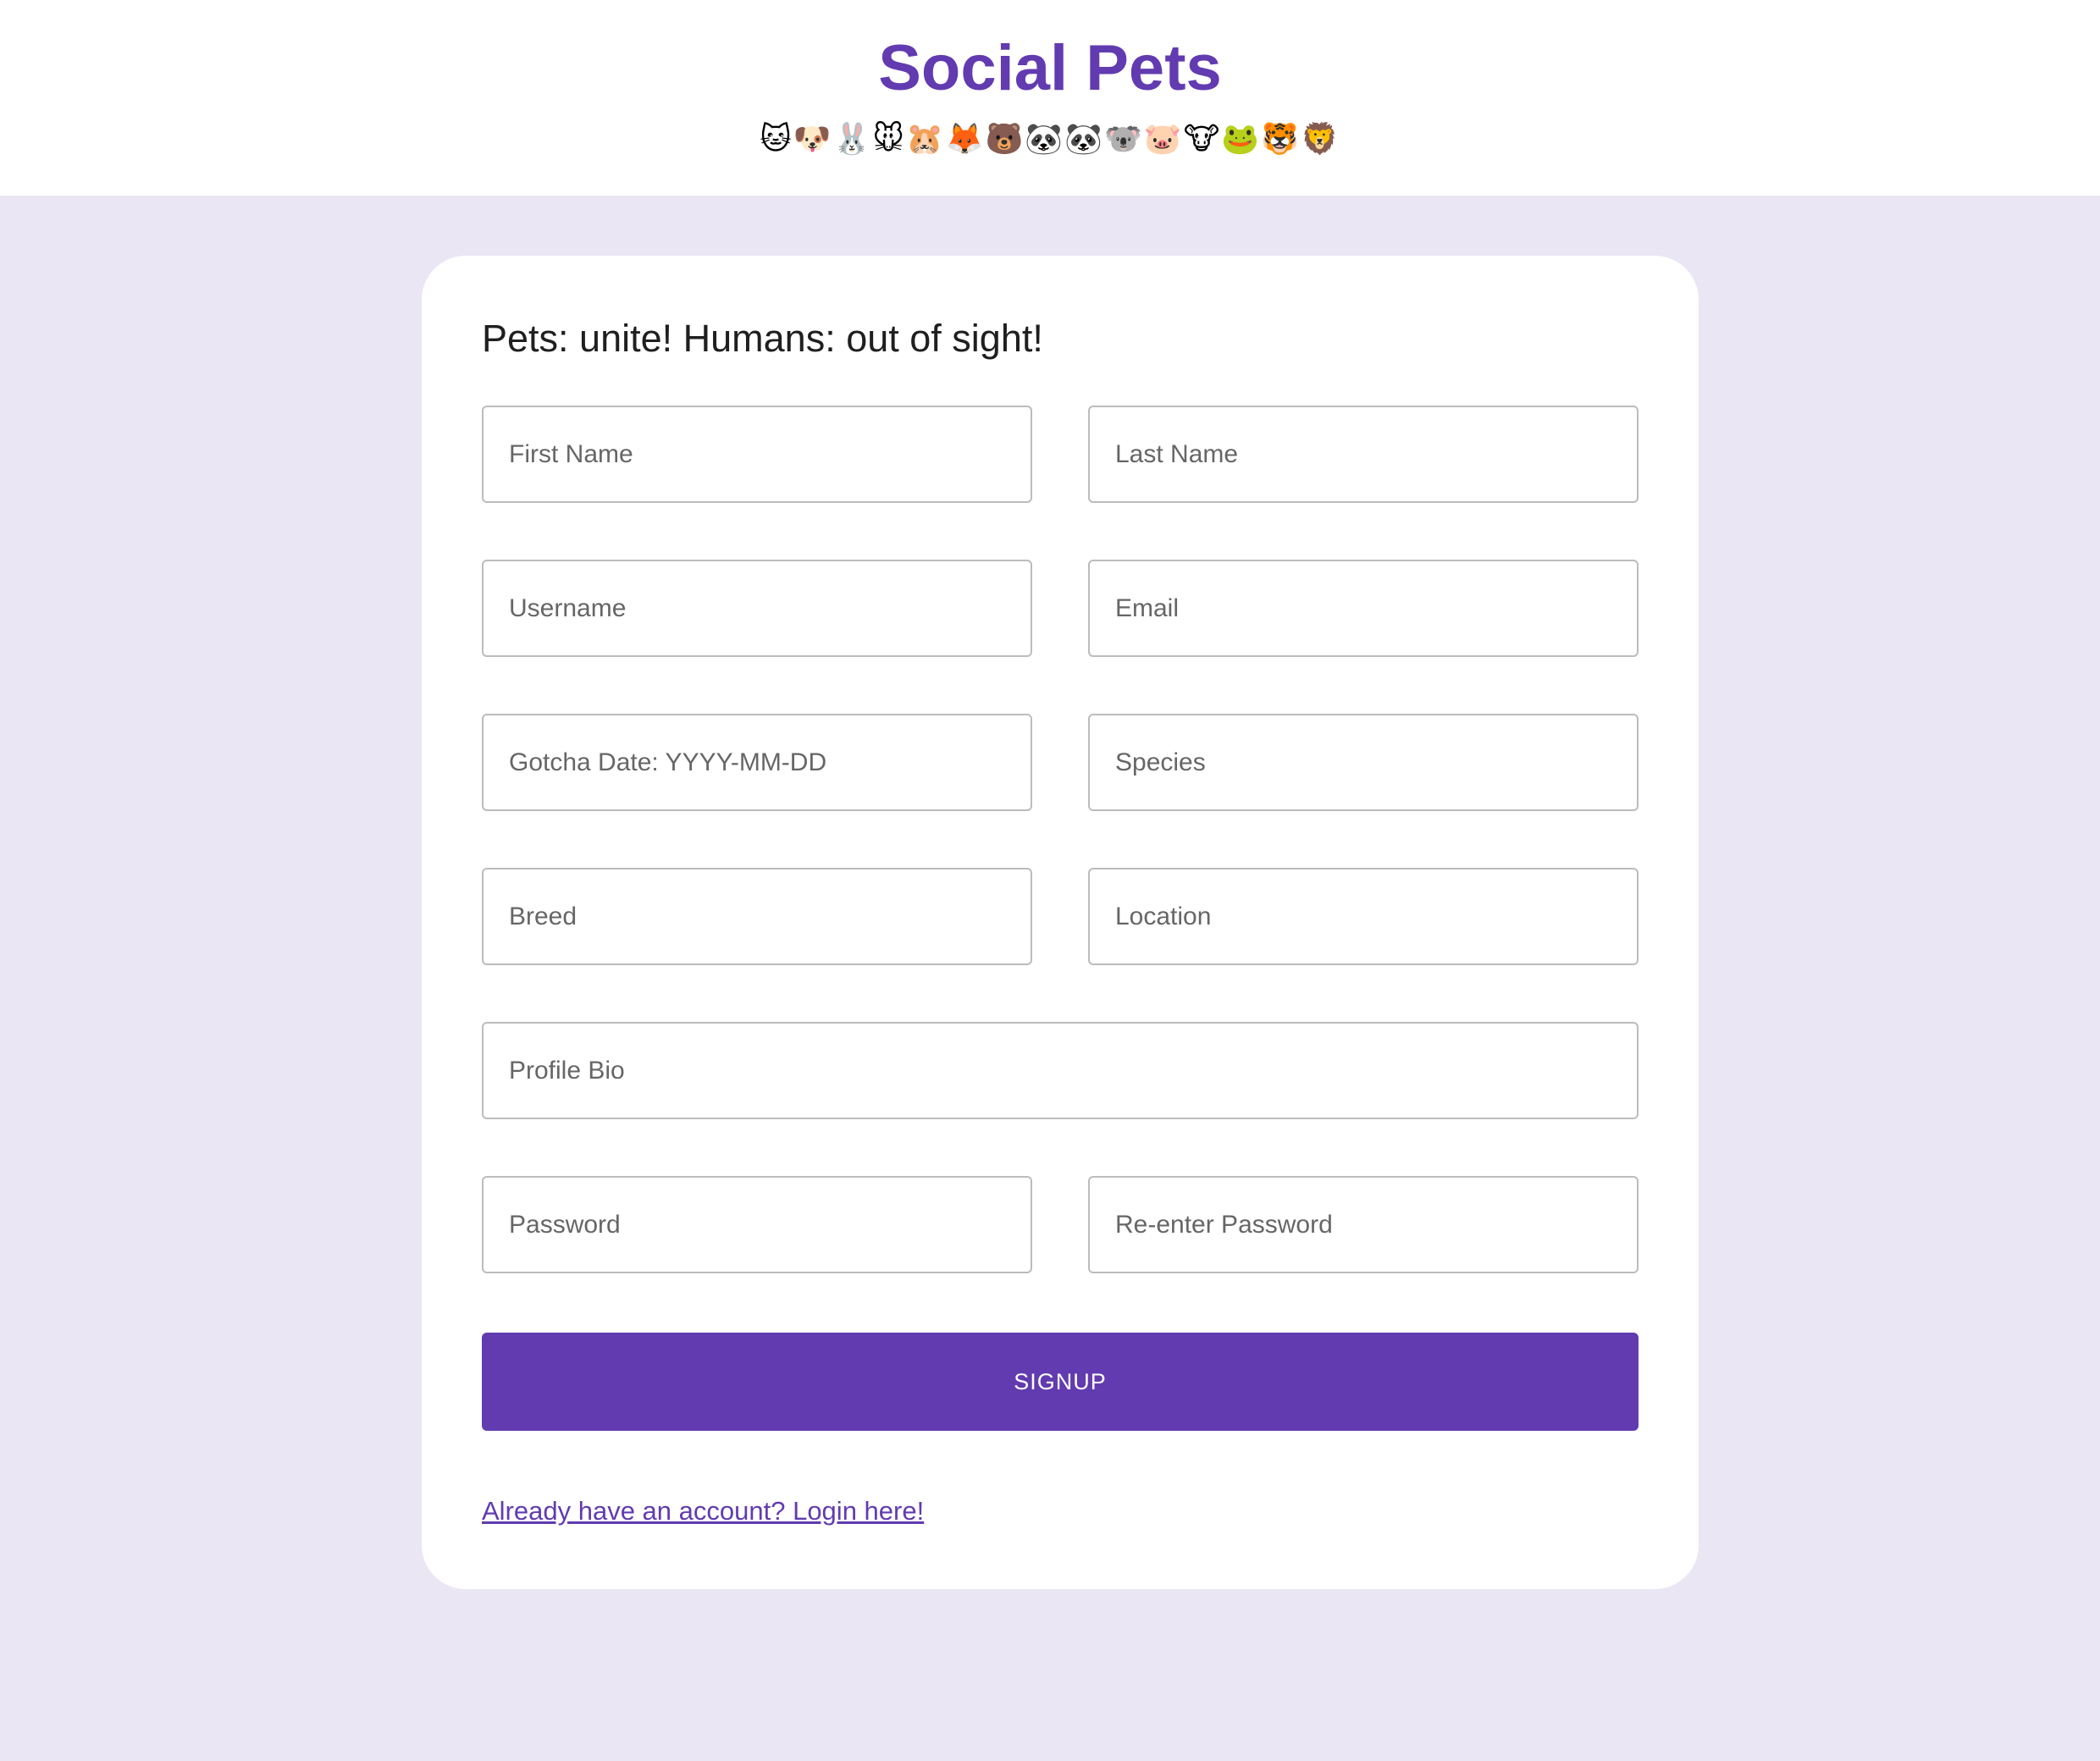  What do you see at coordinates (757, 1224) in the screenshot?
I see `password-input` at bounding box center [757, 1224].